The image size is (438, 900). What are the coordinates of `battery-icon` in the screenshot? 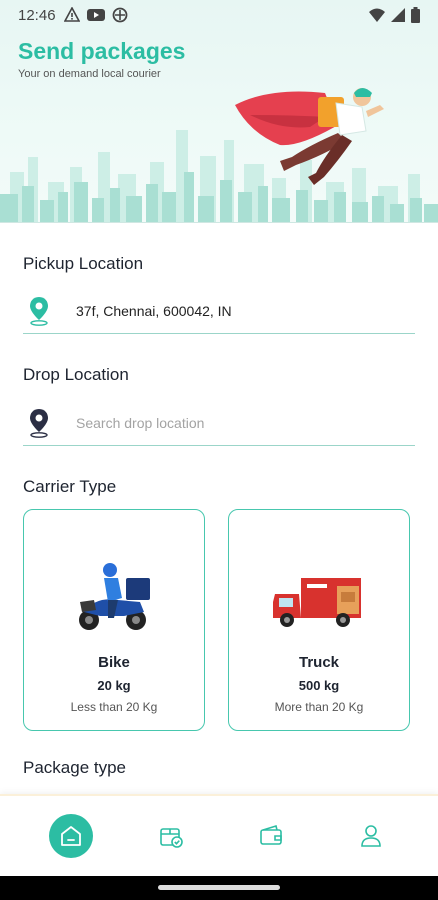 It's located at (415, 15).